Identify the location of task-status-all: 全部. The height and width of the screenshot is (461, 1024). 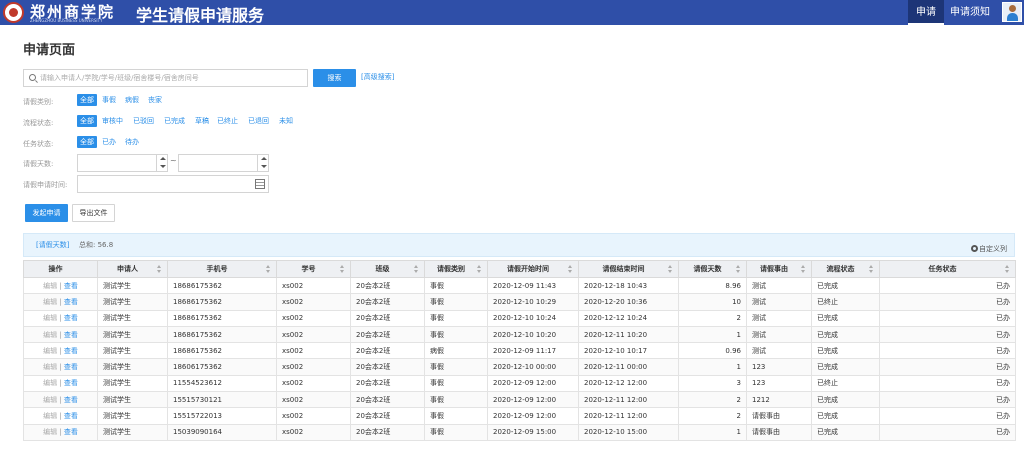
(87, 142).